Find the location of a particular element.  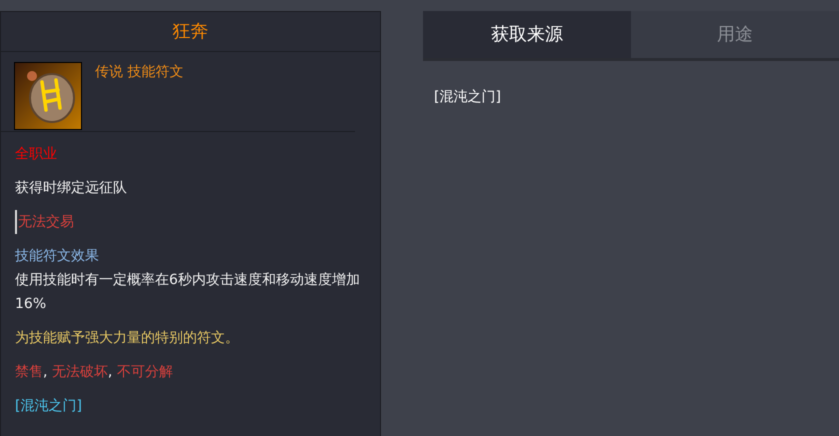

item-title: 狂奔 is located at coordinates (190, 32).